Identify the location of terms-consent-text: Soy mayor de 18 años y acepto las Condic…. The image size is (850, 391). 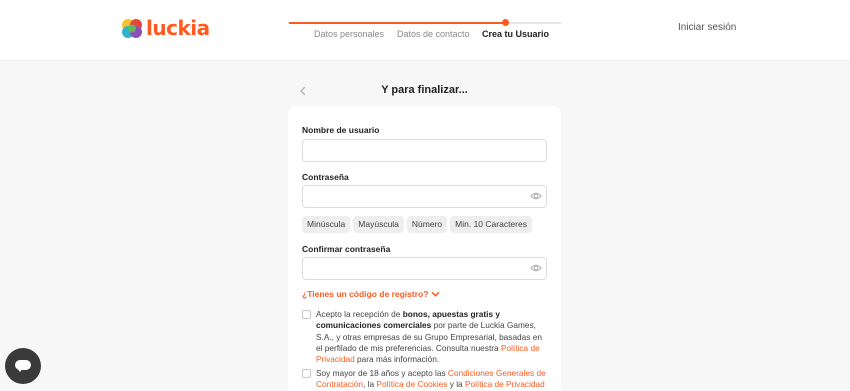
(431, 379).